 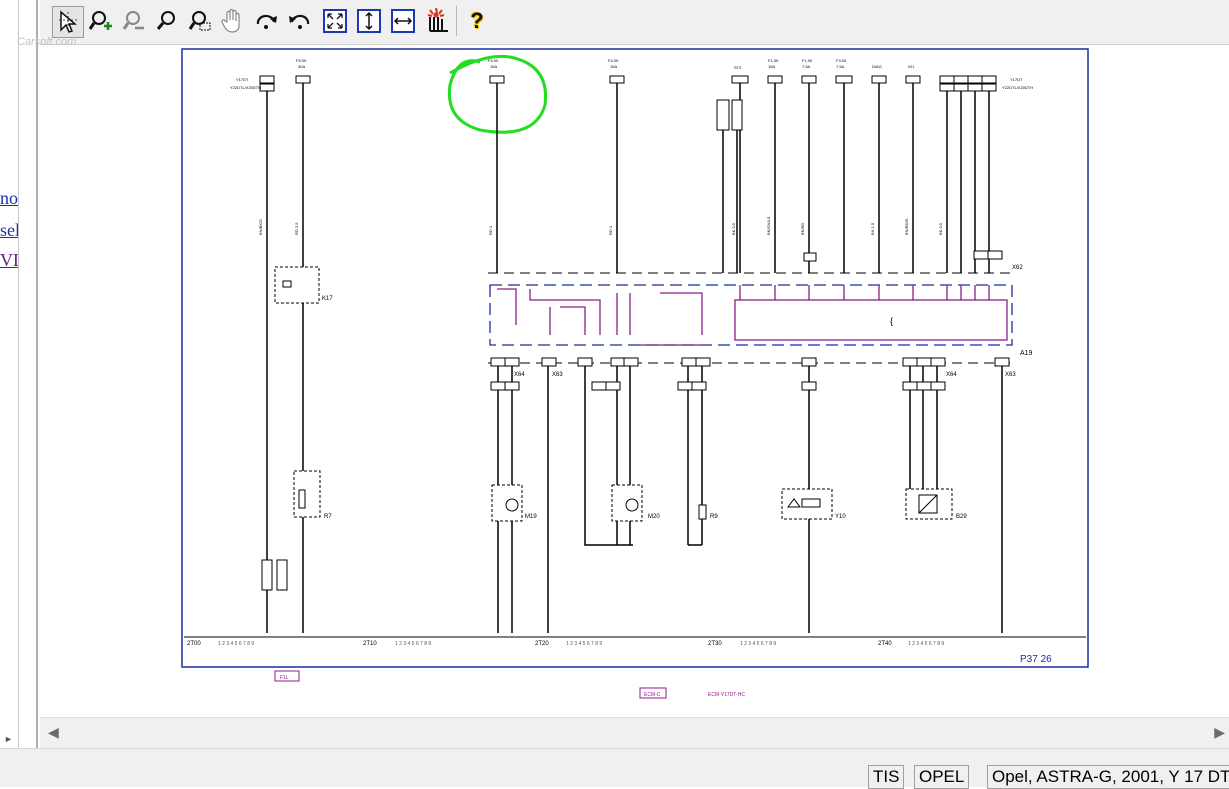 I want to click on fit-height-icon, so click(x=369, y=21).